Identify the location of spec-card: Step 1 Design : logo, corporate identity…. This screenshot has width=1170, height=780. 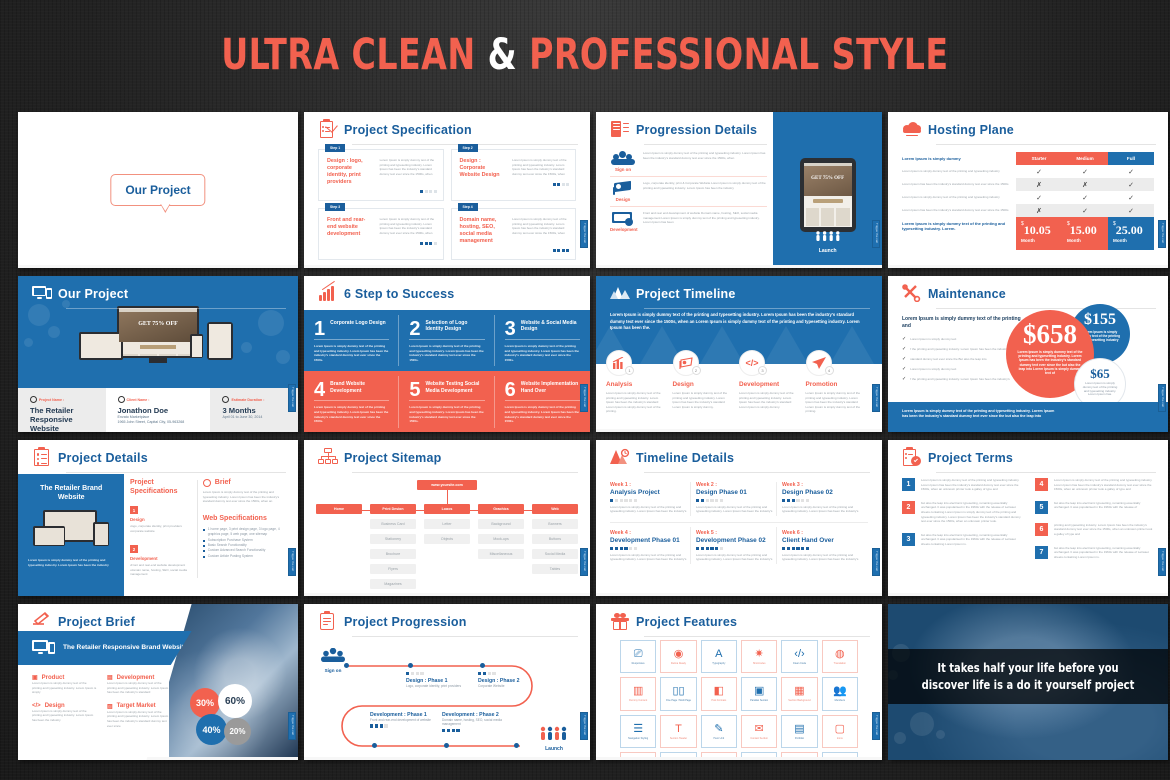
(381, 172).